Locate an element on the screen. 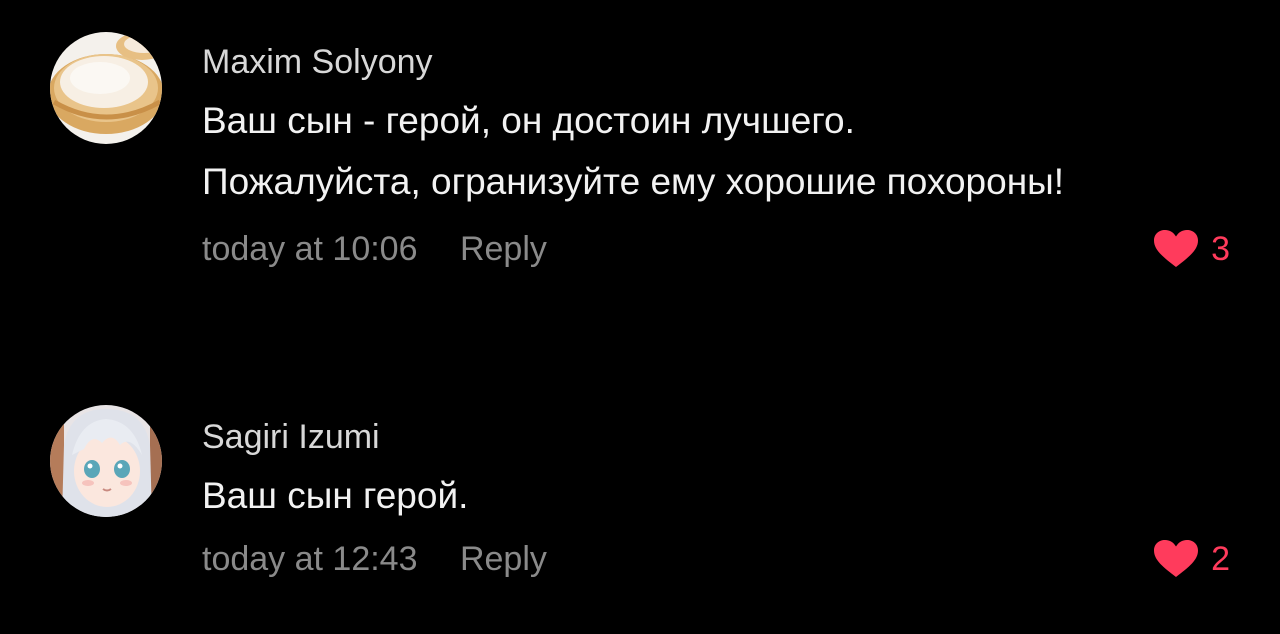 This screenshot has width=1280, height=634. like-button: 3 is located at coordinates (1191, 249).